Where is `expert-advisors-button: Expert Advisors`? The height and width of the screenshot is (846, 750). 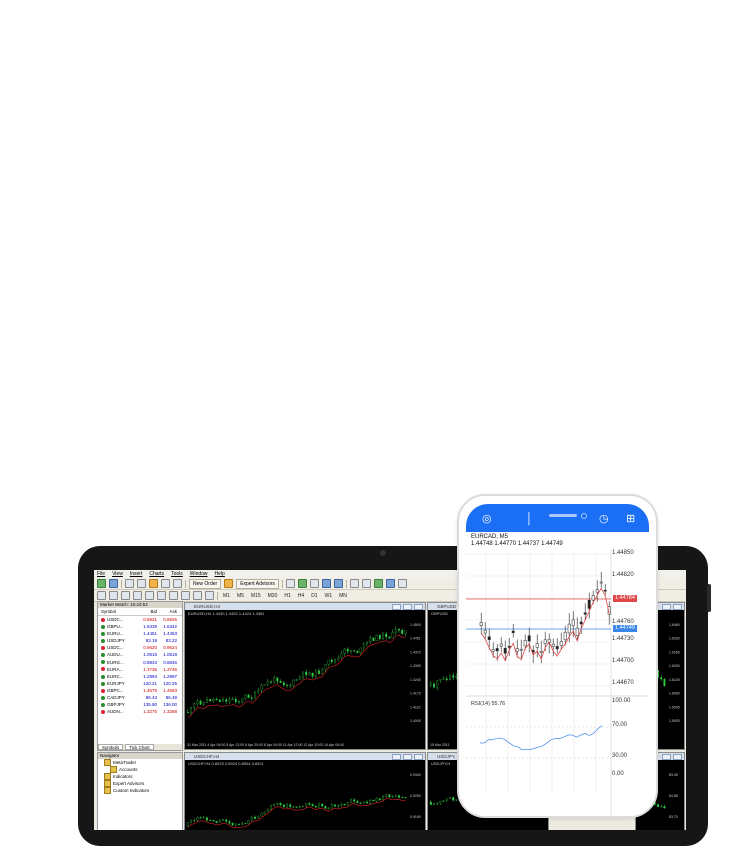
expert-advisors-button: Expert Advisors is located at coordinates (257, 583).